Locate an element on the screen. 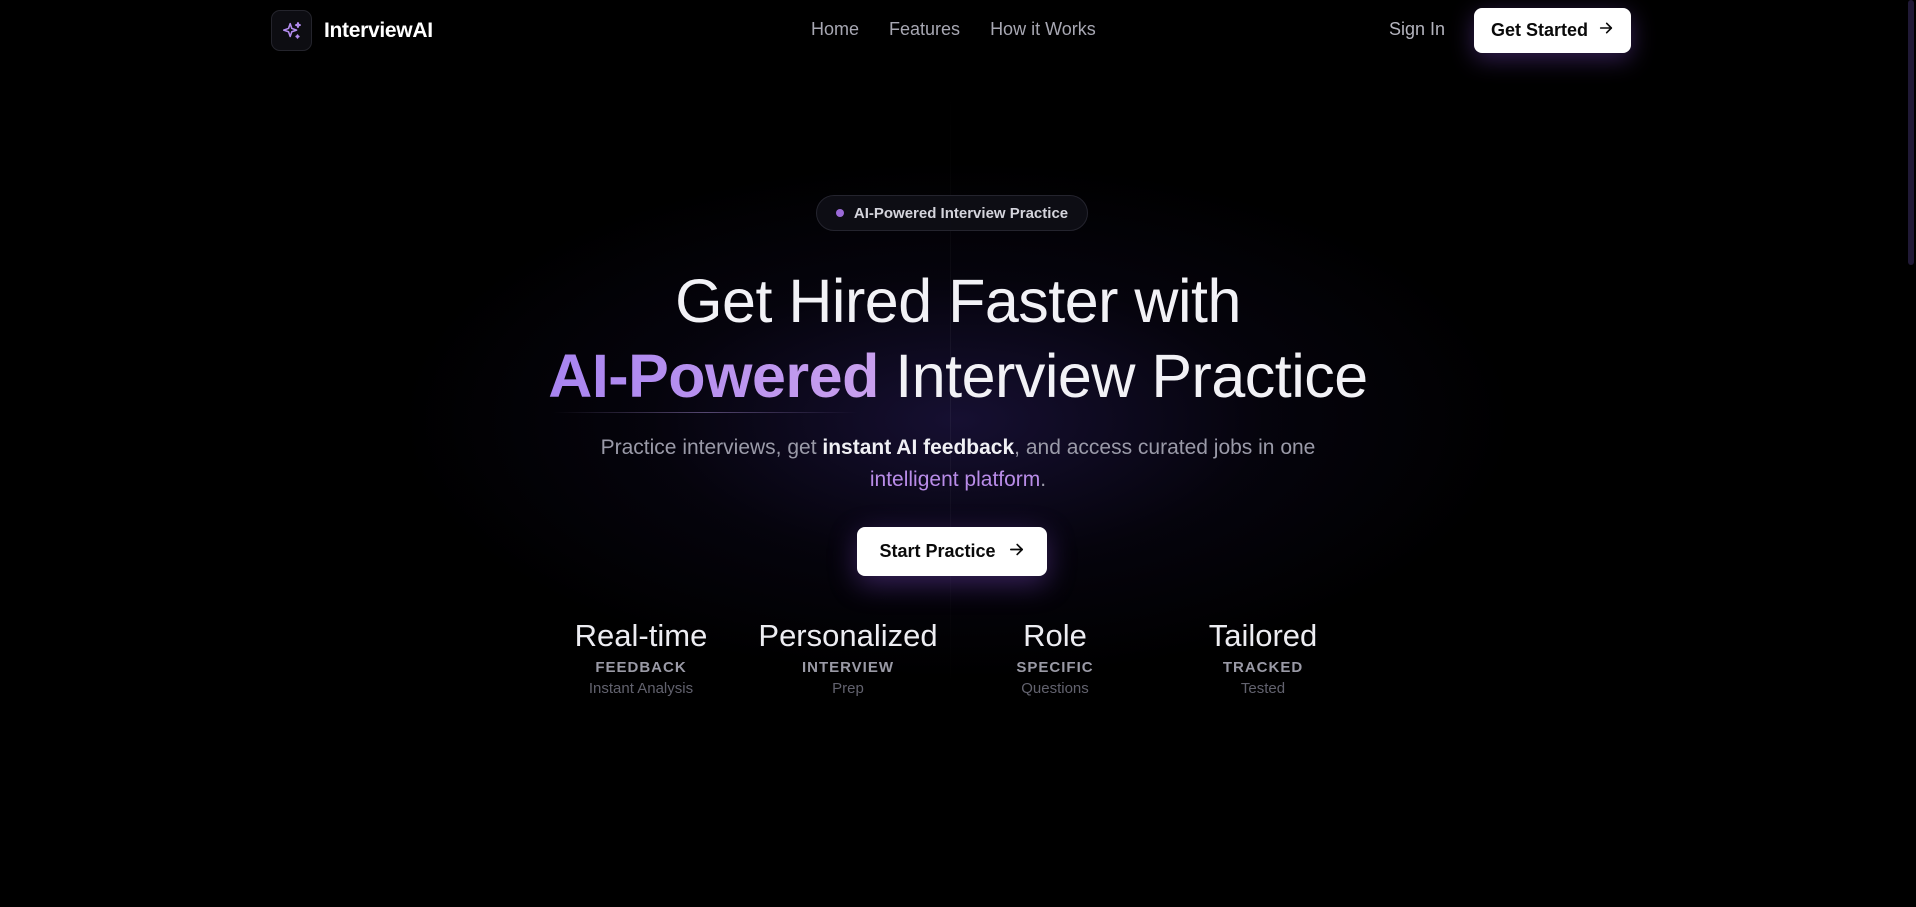 This screenshot has height=907, width=1916. start-practice-button: Start Practice is located at coordinates (952, 551).